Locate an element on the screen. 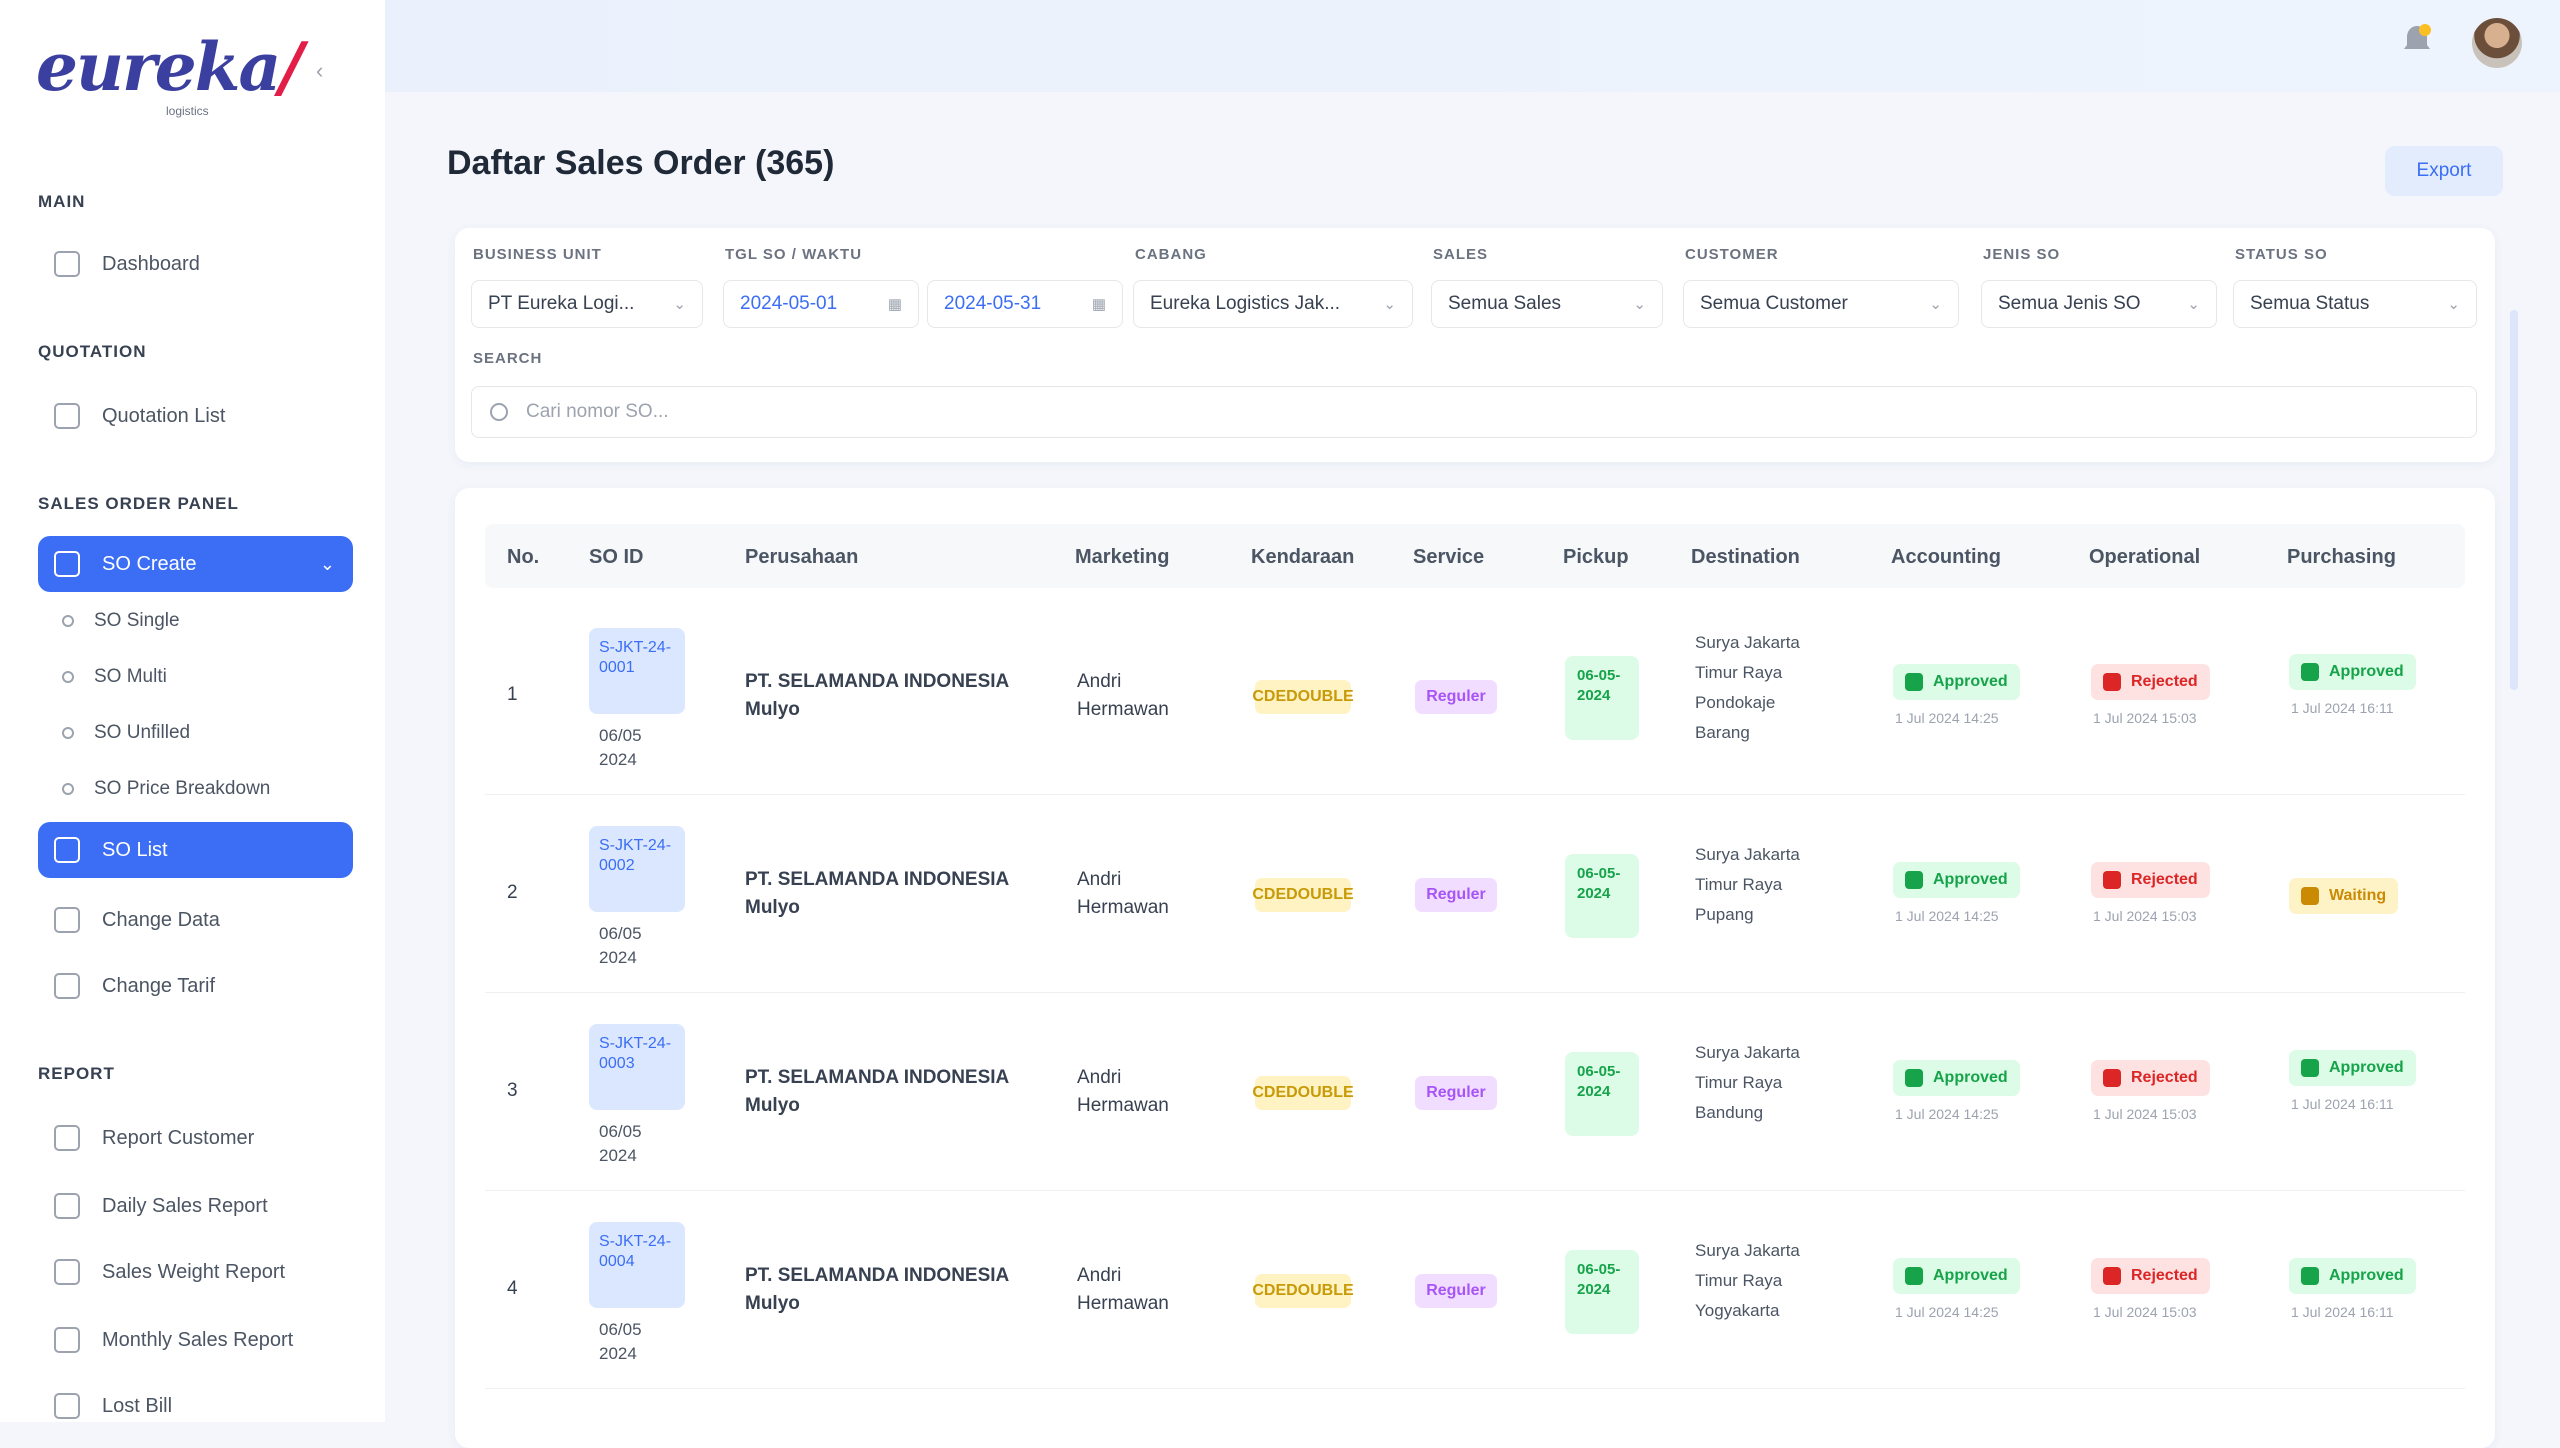 Image resolution: width=2560 pixels, height=1448 pixels. tariff-icon is located at coordinates (67, 986).